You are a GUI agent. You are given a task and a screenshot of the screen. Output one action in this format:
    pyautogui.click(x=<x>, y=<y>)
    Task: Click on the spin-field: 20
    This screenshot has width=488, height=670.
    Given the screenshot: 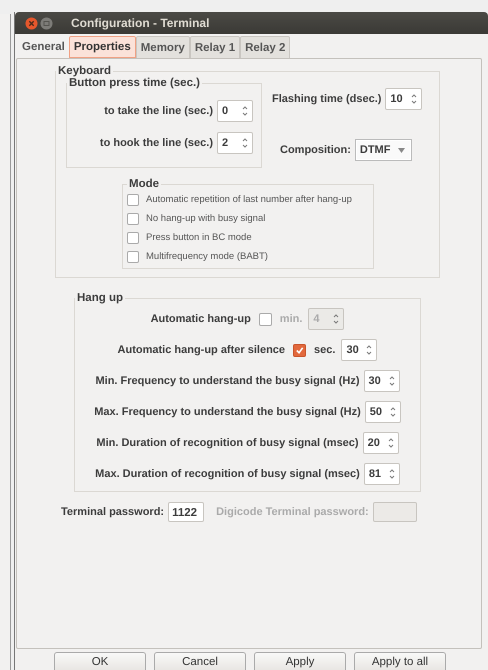 What is the action you would take?
    pyautogui.click(x=380, y=443)
    